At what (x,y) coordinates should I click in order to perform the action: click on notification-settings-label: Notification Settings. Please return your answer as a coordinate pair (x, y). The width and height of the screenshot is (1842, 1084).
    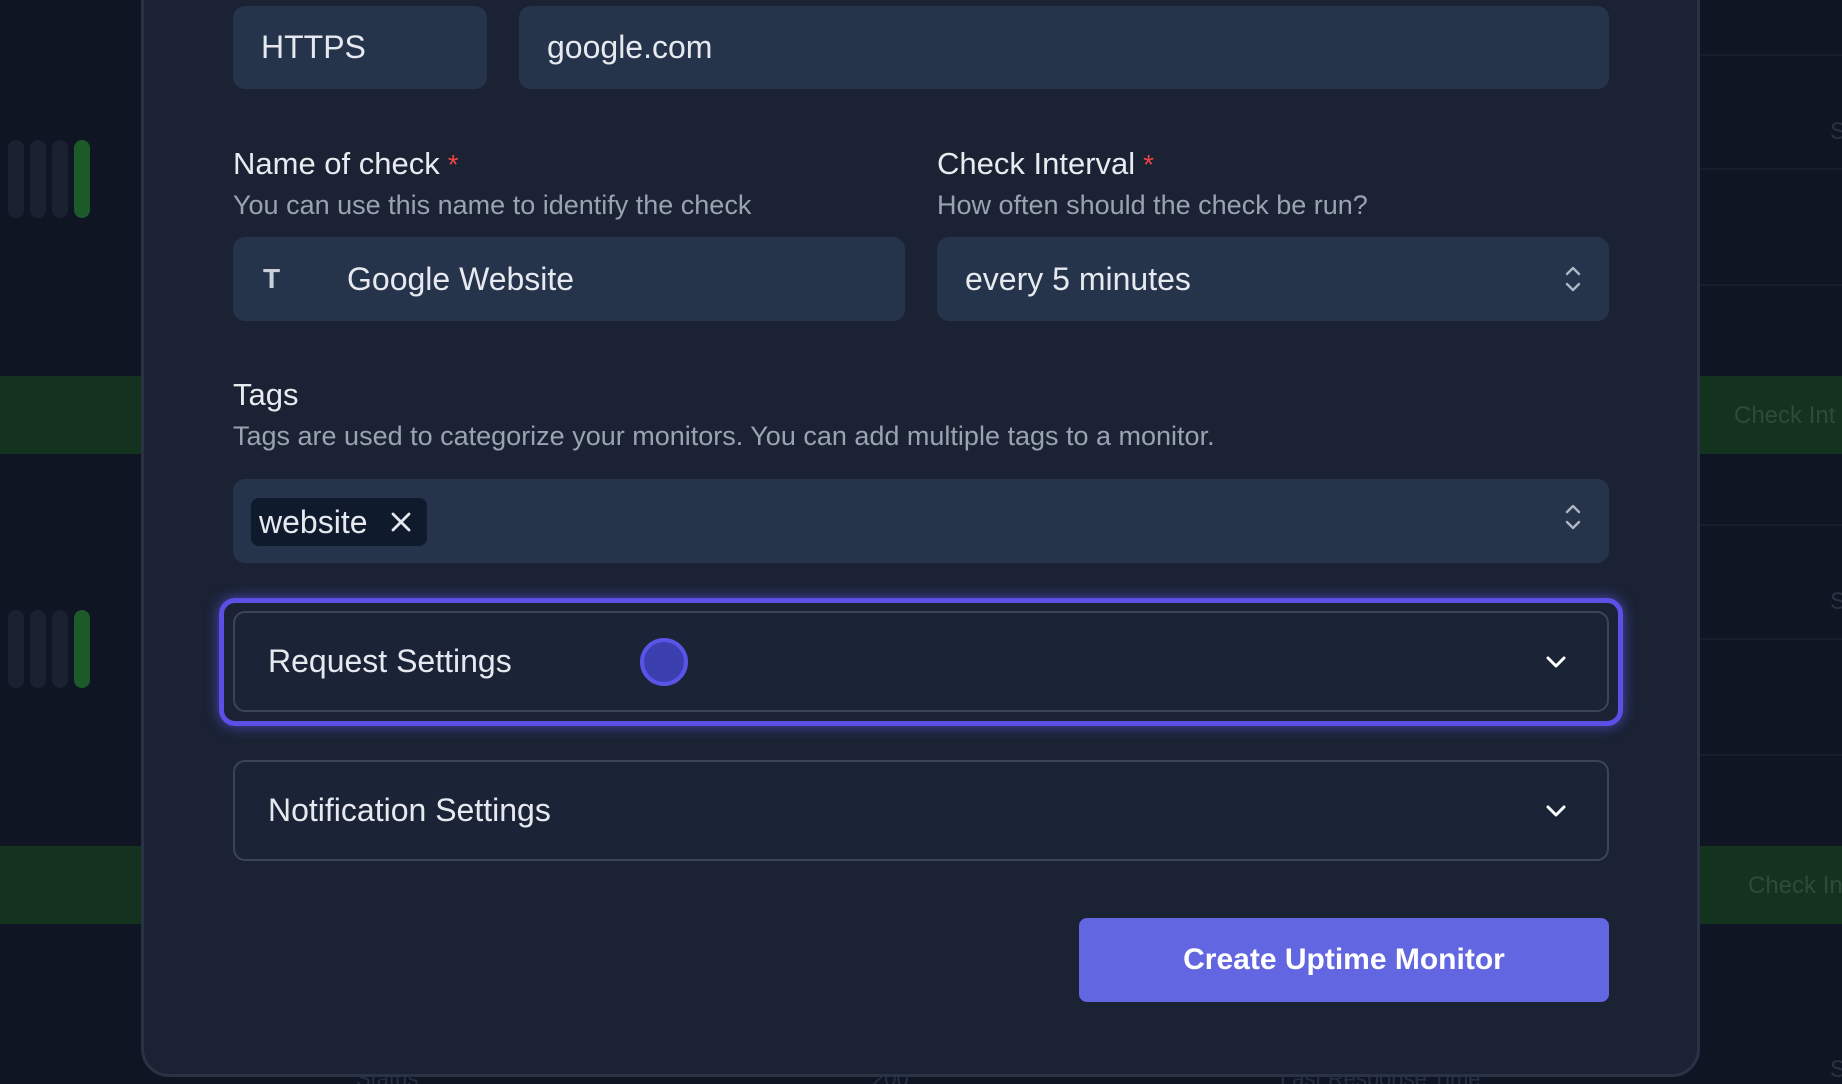
    Looking at the image, I should click on (409, 810).